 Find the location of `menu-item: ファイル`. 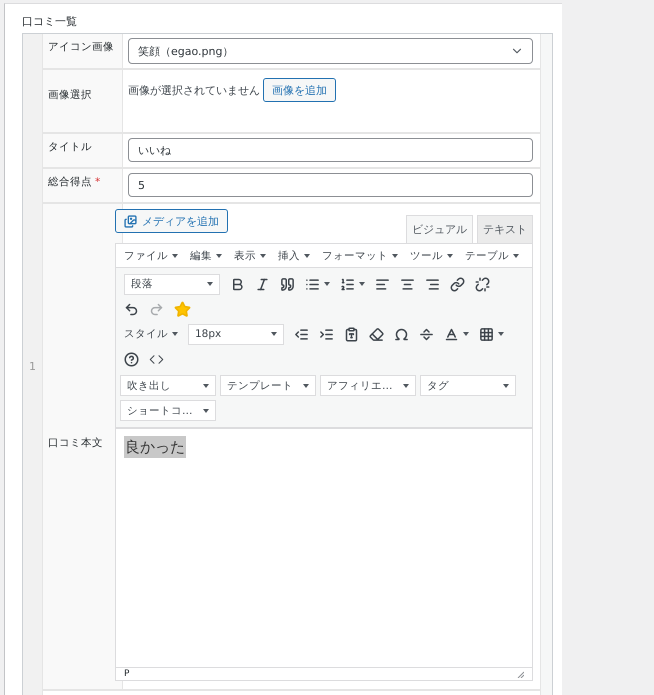

menu-item: ファイル is located at coordinates (151, 255).